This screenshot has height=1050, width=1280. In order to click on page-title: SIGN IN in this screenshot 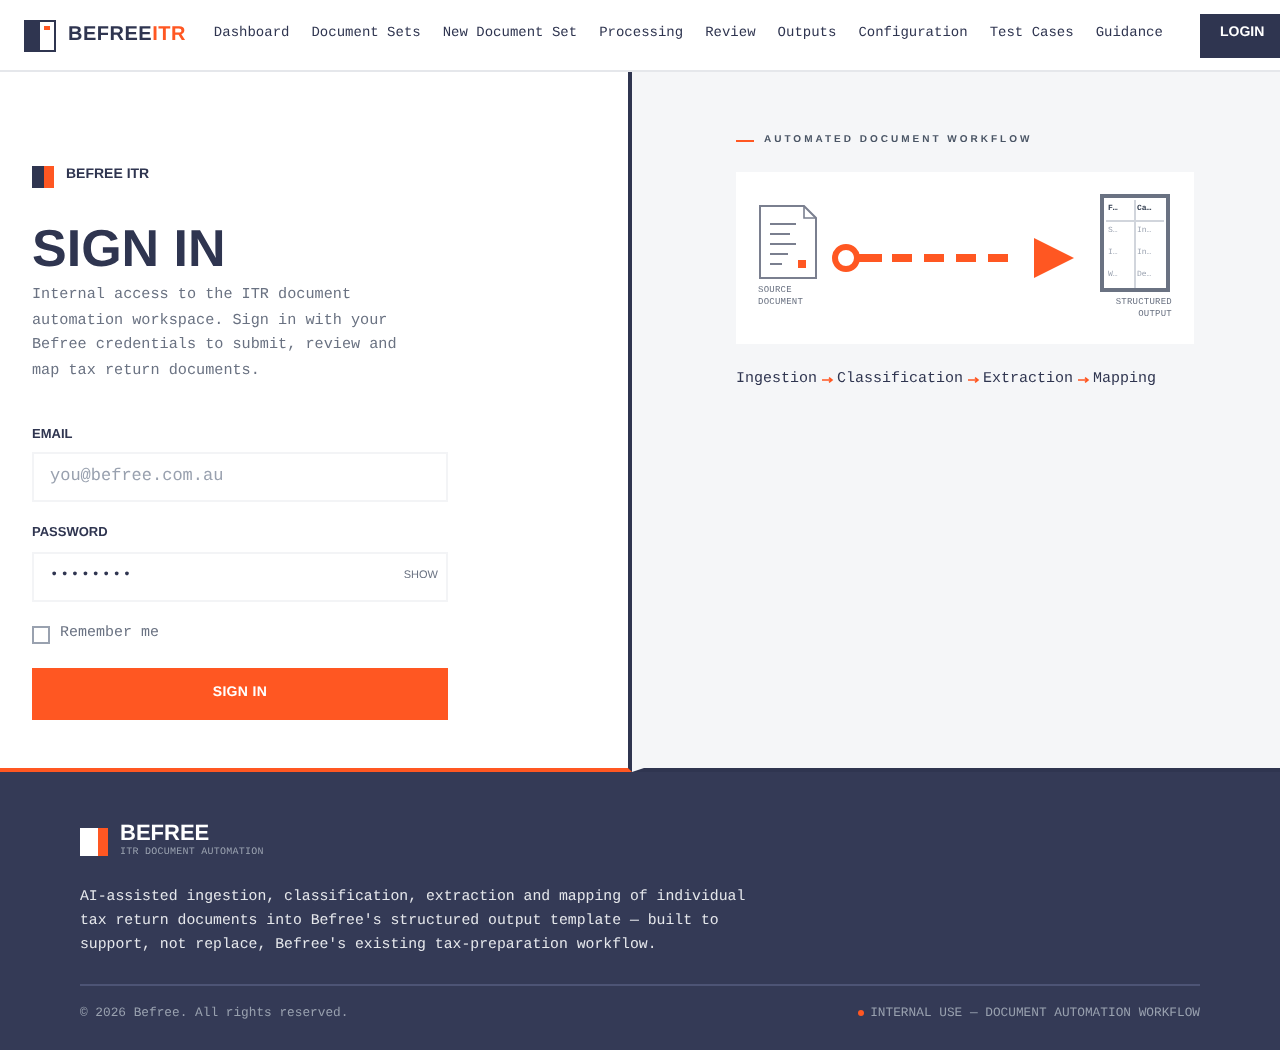, I will do `click(130, 248)`.